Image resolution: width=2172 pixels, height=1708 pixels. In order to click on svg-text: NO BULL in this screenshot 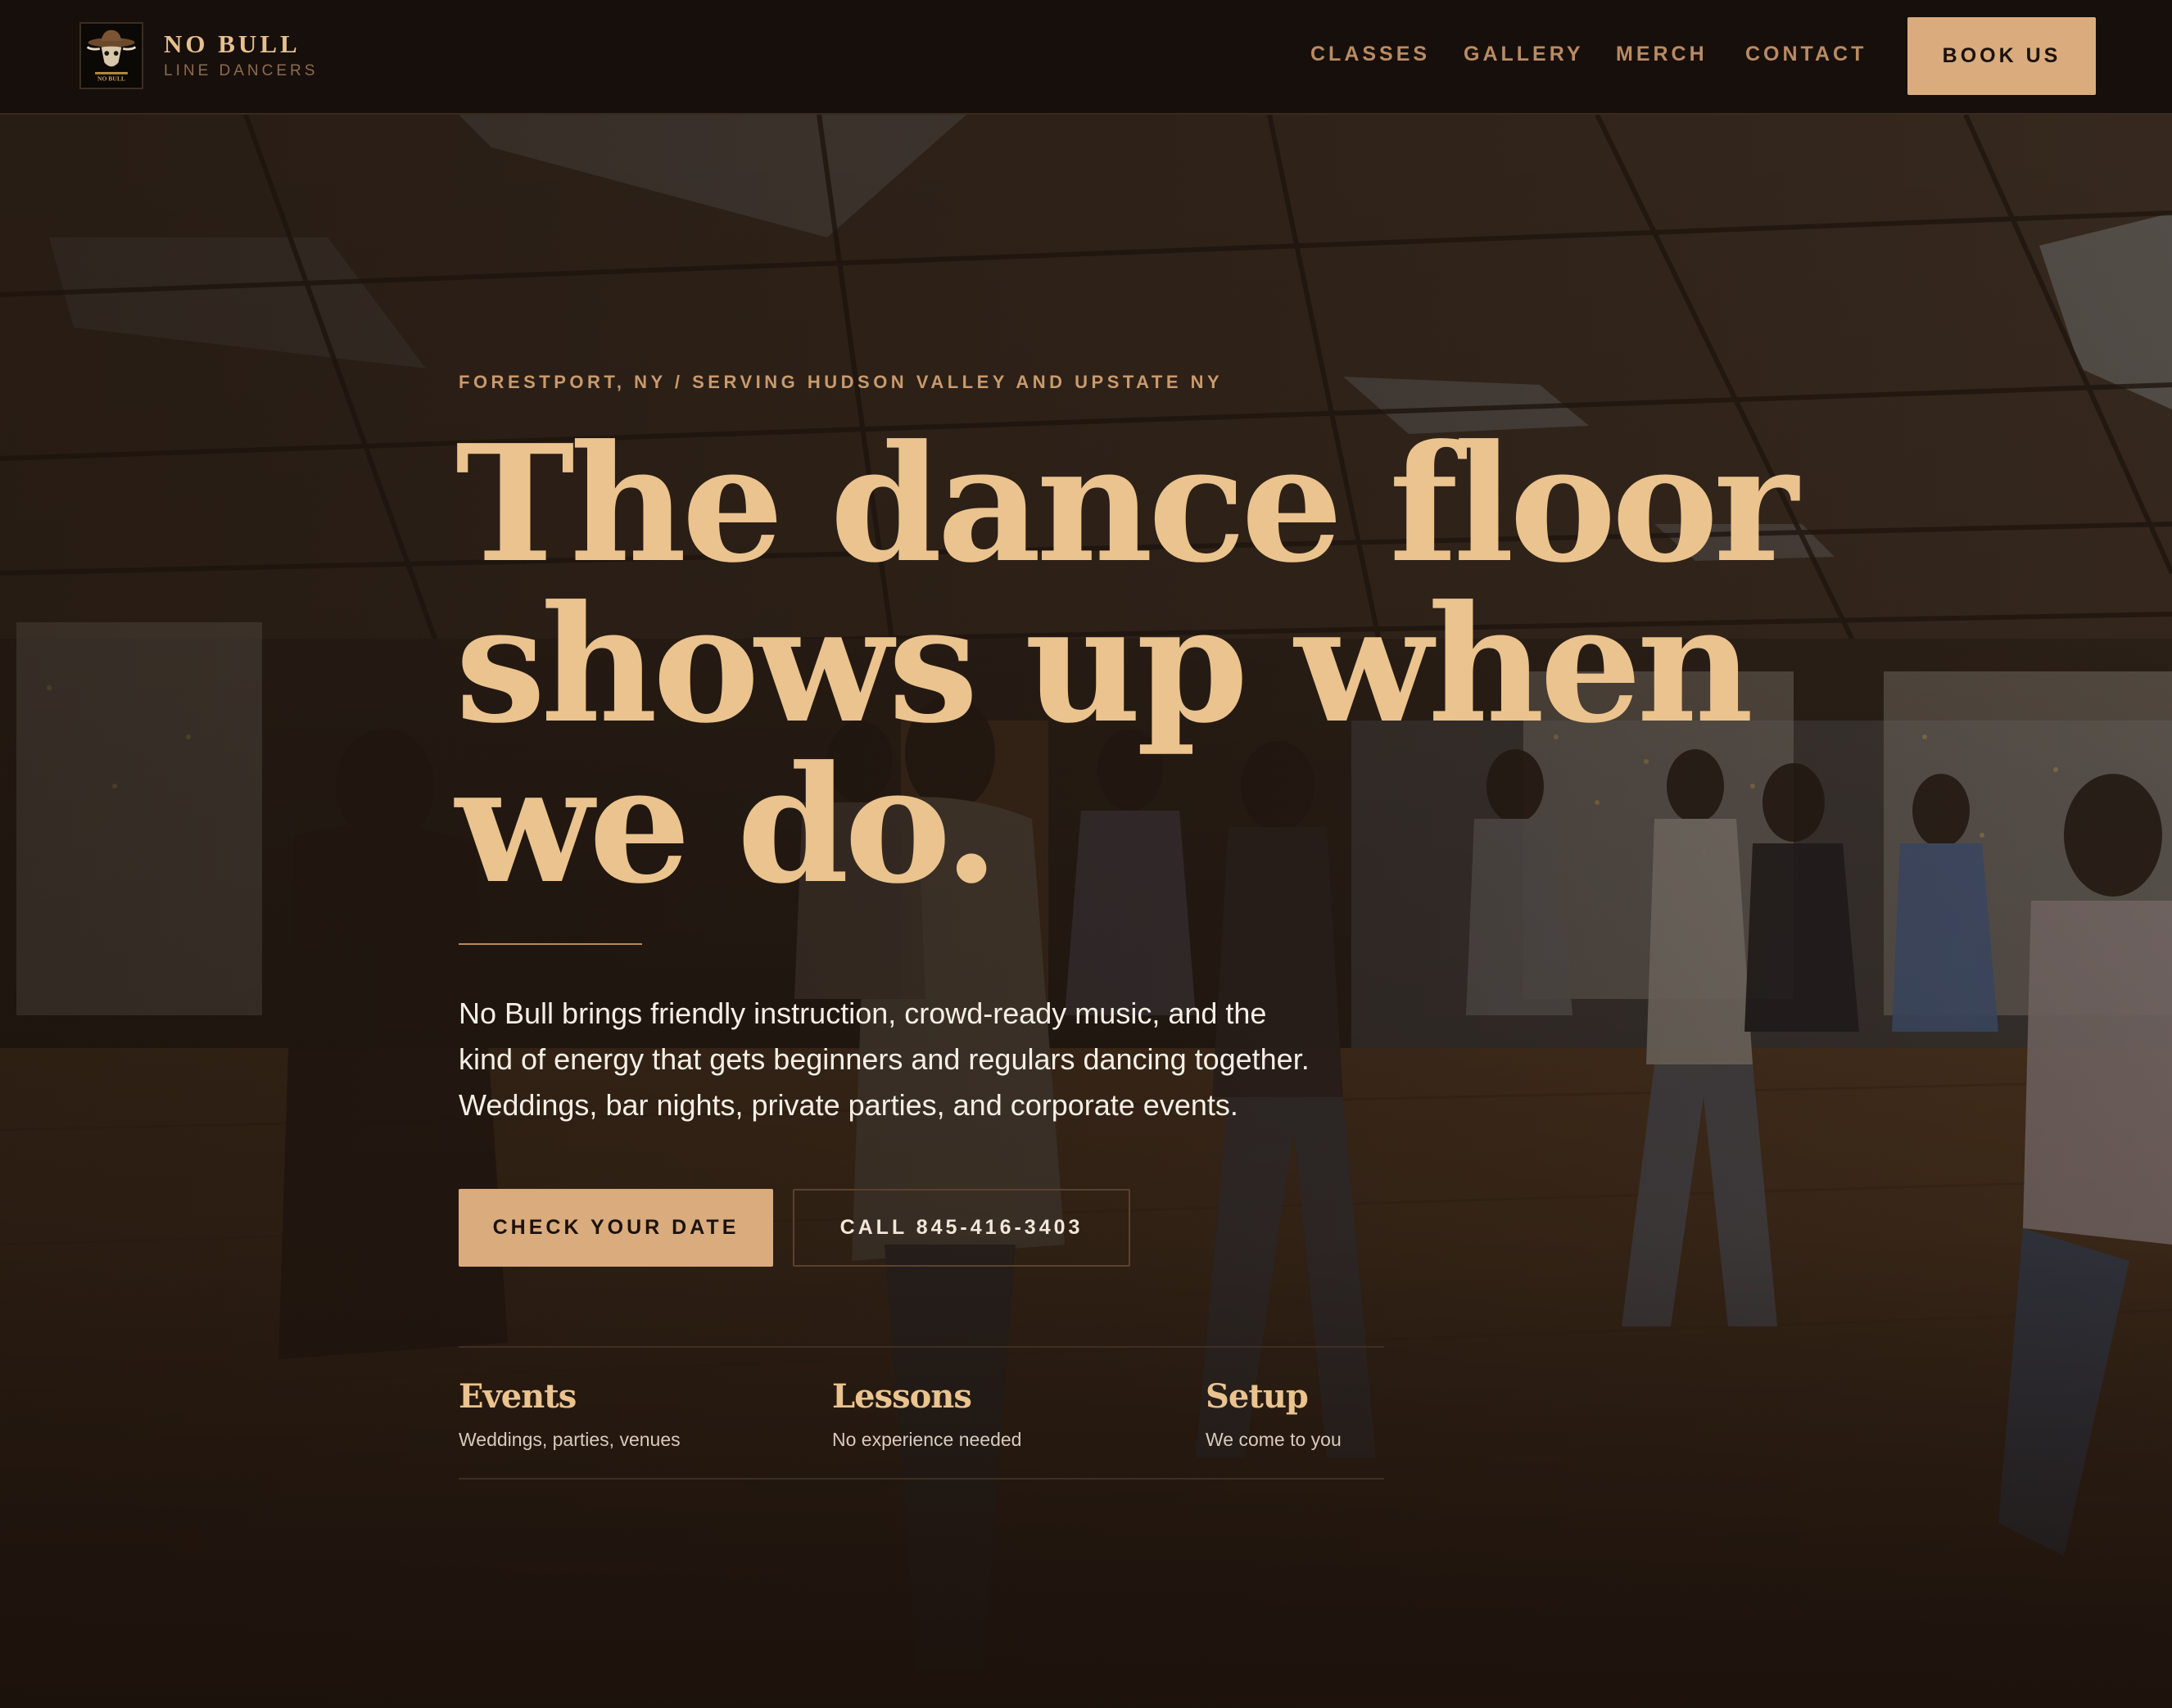, I will do `click(111, 78)`.